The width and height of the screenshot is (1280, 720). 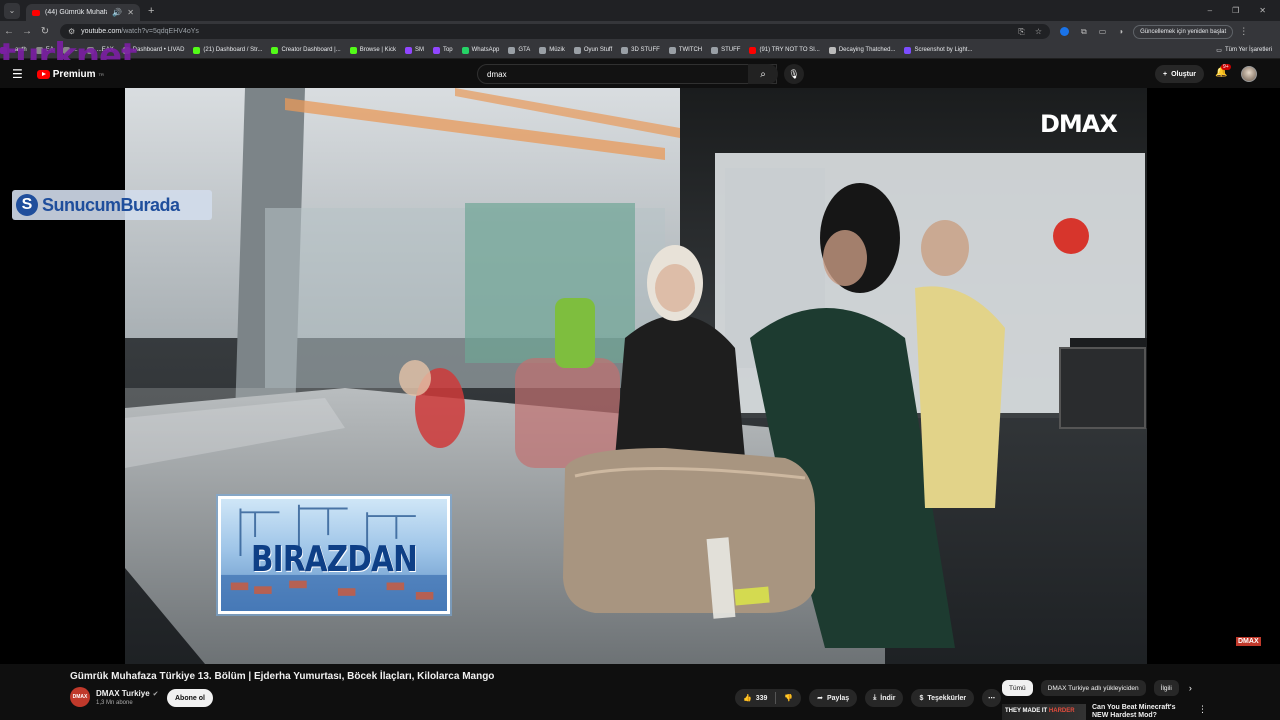 What do you see at coordinates (17, 74) in the screenshot?
I see `guide-menu-icon: ☰` at bounding box center [17, 74].